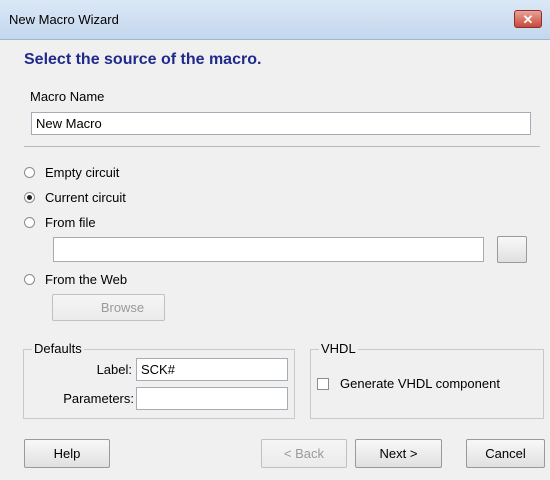 The width and height of the screenshot is (550, 480). What do you see at coordinates (338, 348) in the screenshot?
I see `vhdl-legend: VHDL` at bounding box center [338, 348].